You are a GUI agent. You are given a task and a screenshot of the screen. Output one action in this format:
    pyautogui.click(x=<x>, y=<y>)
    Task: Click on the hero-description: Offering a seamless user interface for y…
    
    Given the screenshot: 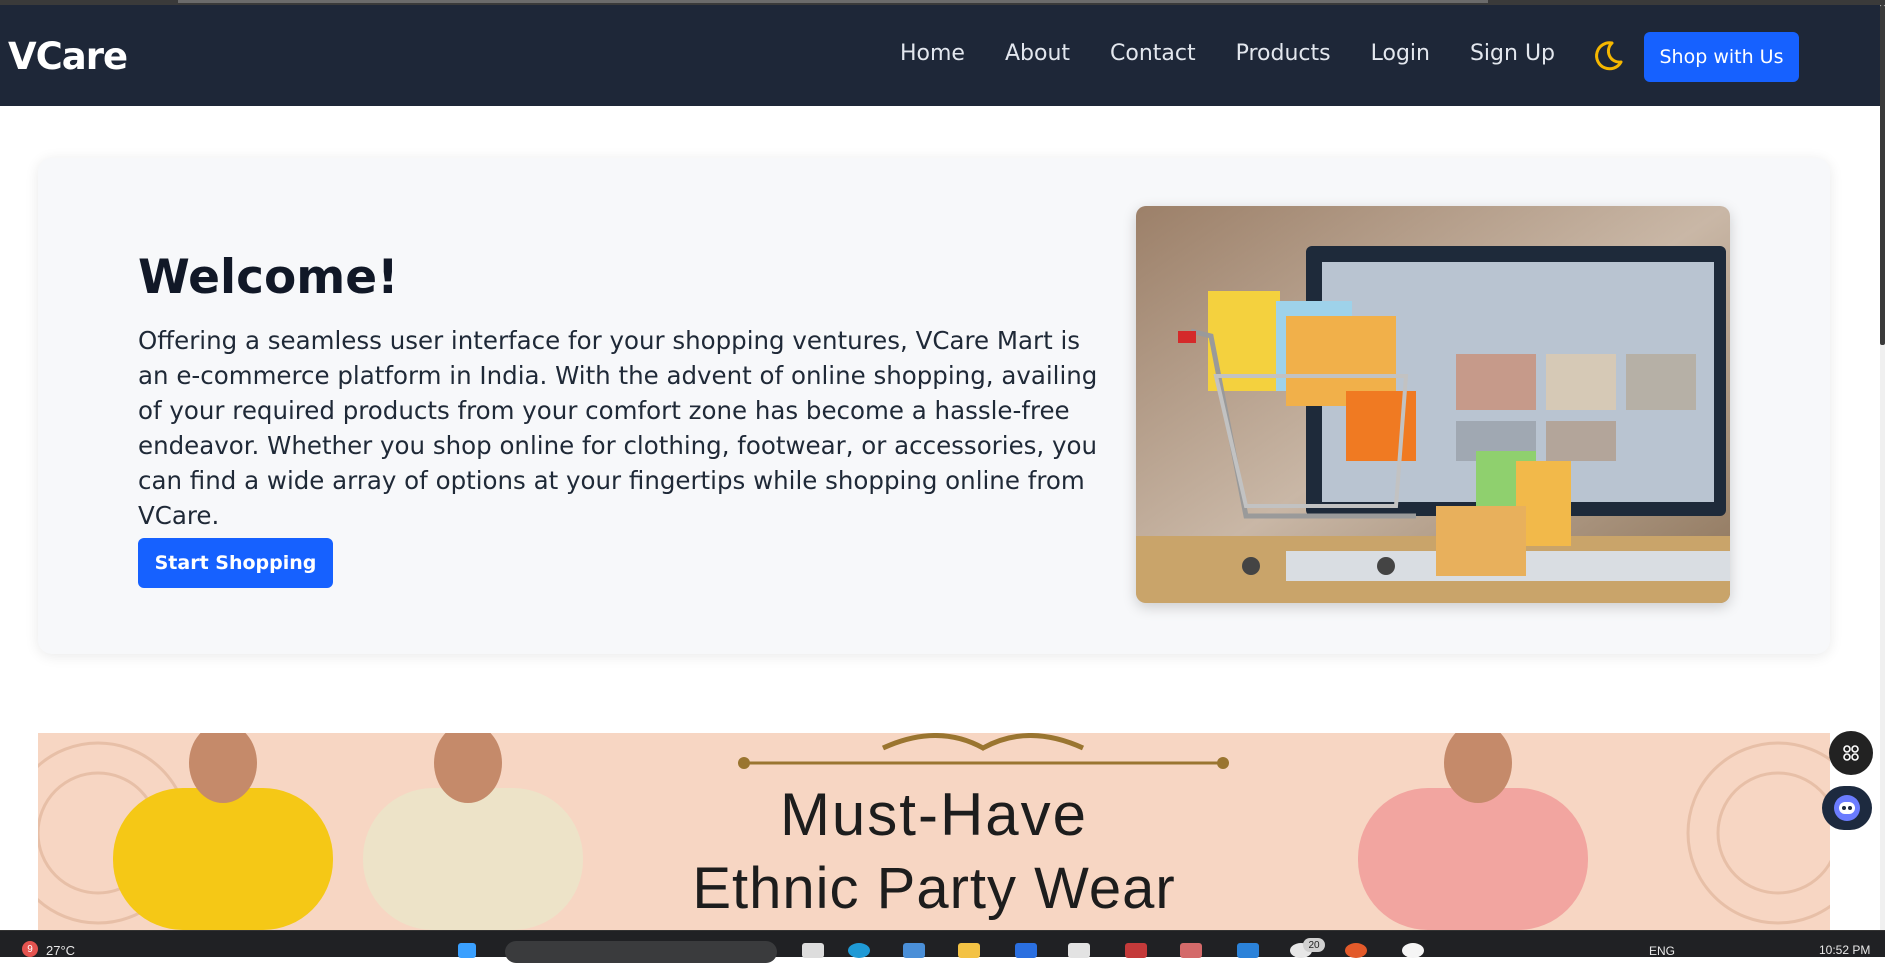 What is the action you would take?
    pyautogui.click(x=618, y=428)
    